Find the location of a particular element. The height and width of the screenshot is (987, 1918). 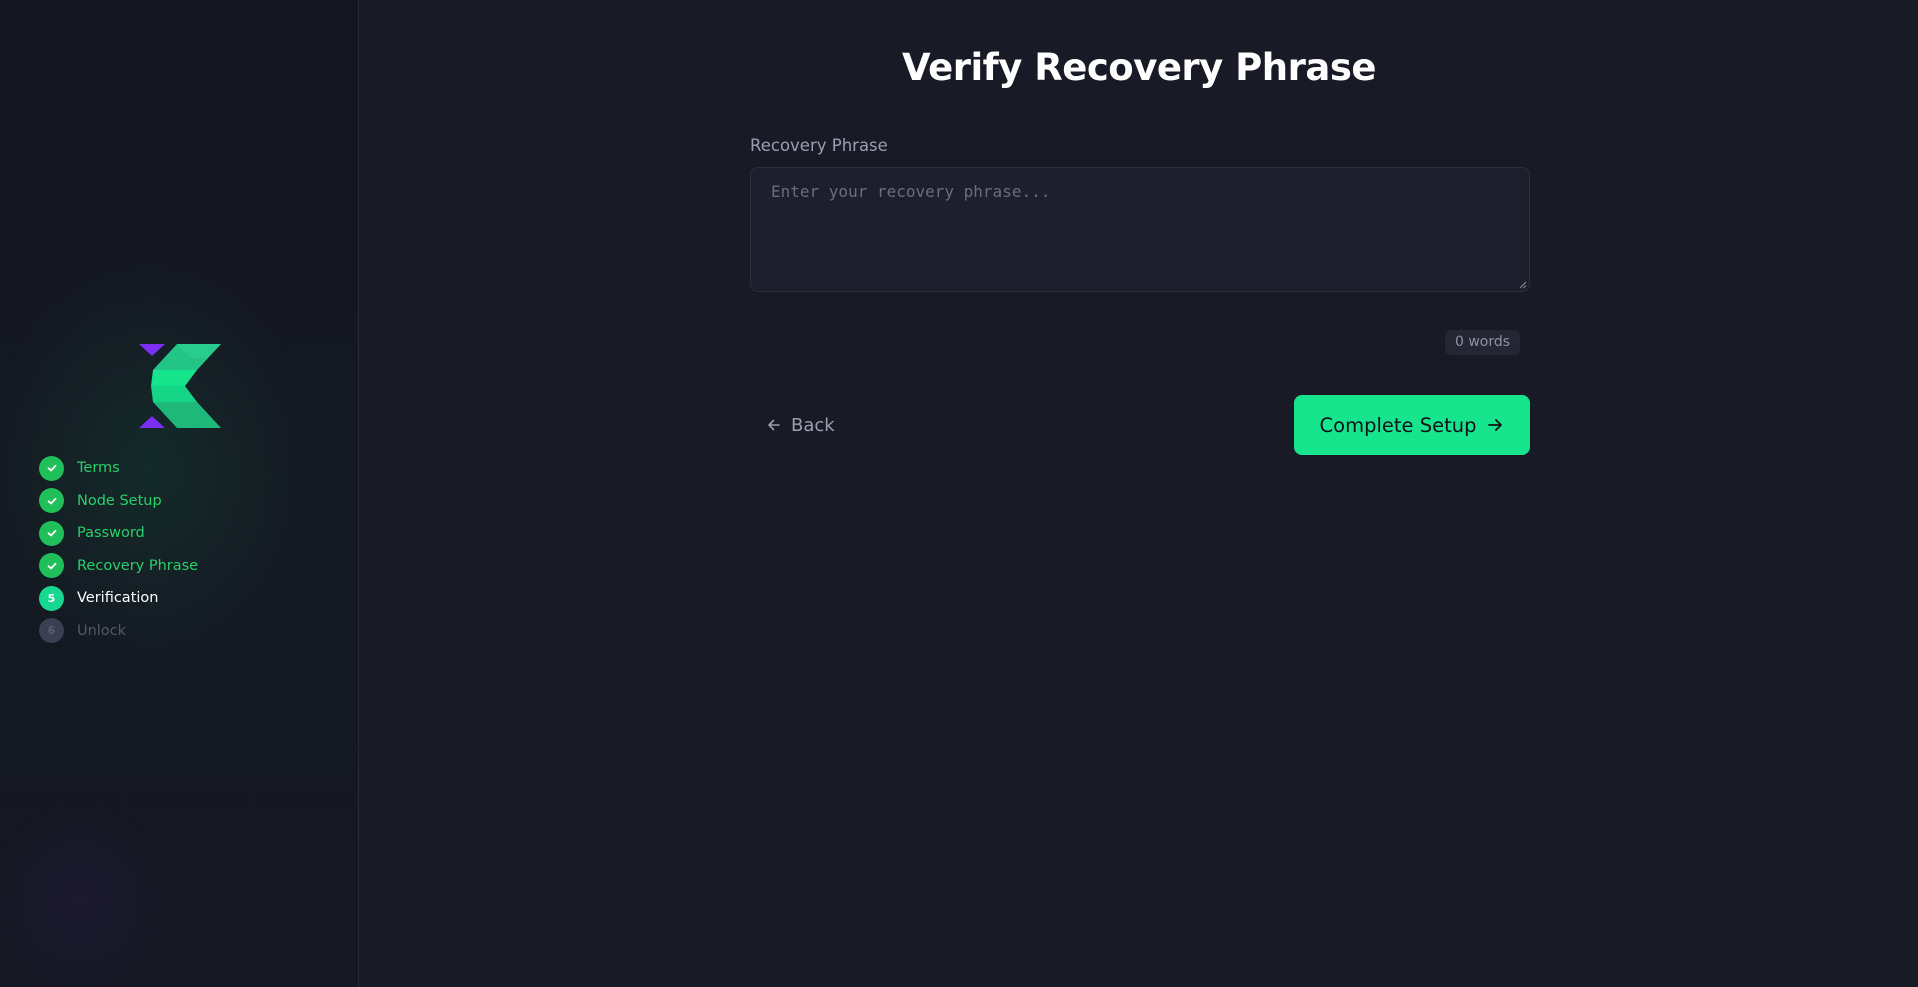

step-verification: 5 Verification is located at coordinates (118, 598).